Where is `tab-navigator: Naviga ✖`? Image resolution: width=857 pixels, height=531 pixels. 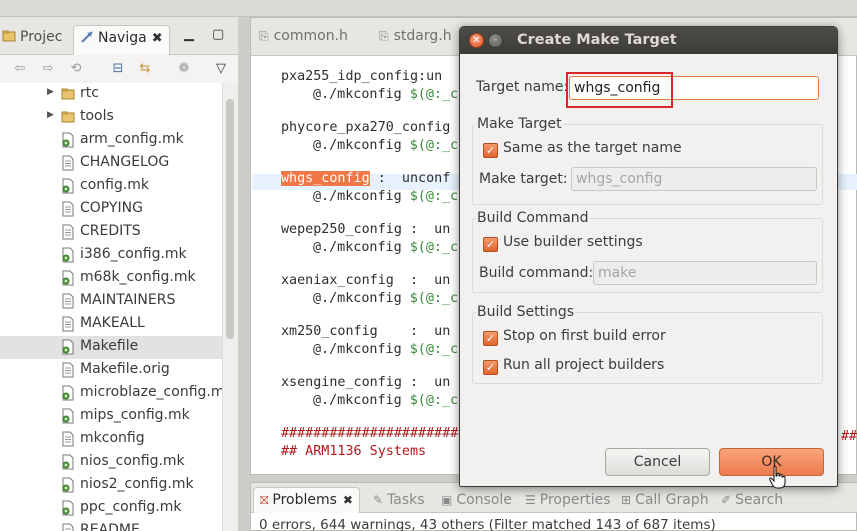
tab-navigator: Naviga ✖ is located at coordinates (121, 40).